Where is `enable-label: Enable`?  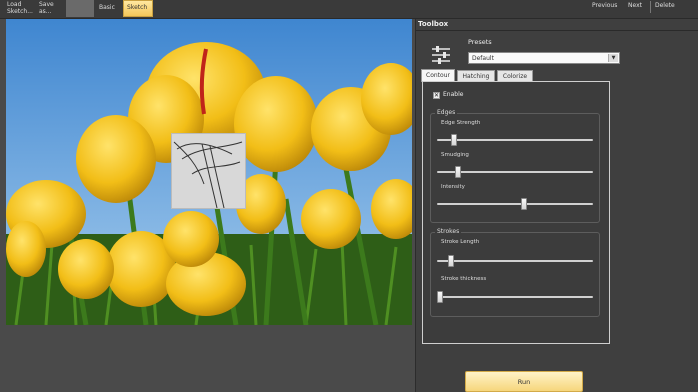
enable-label: Enable is located at coordinates (453, 94).